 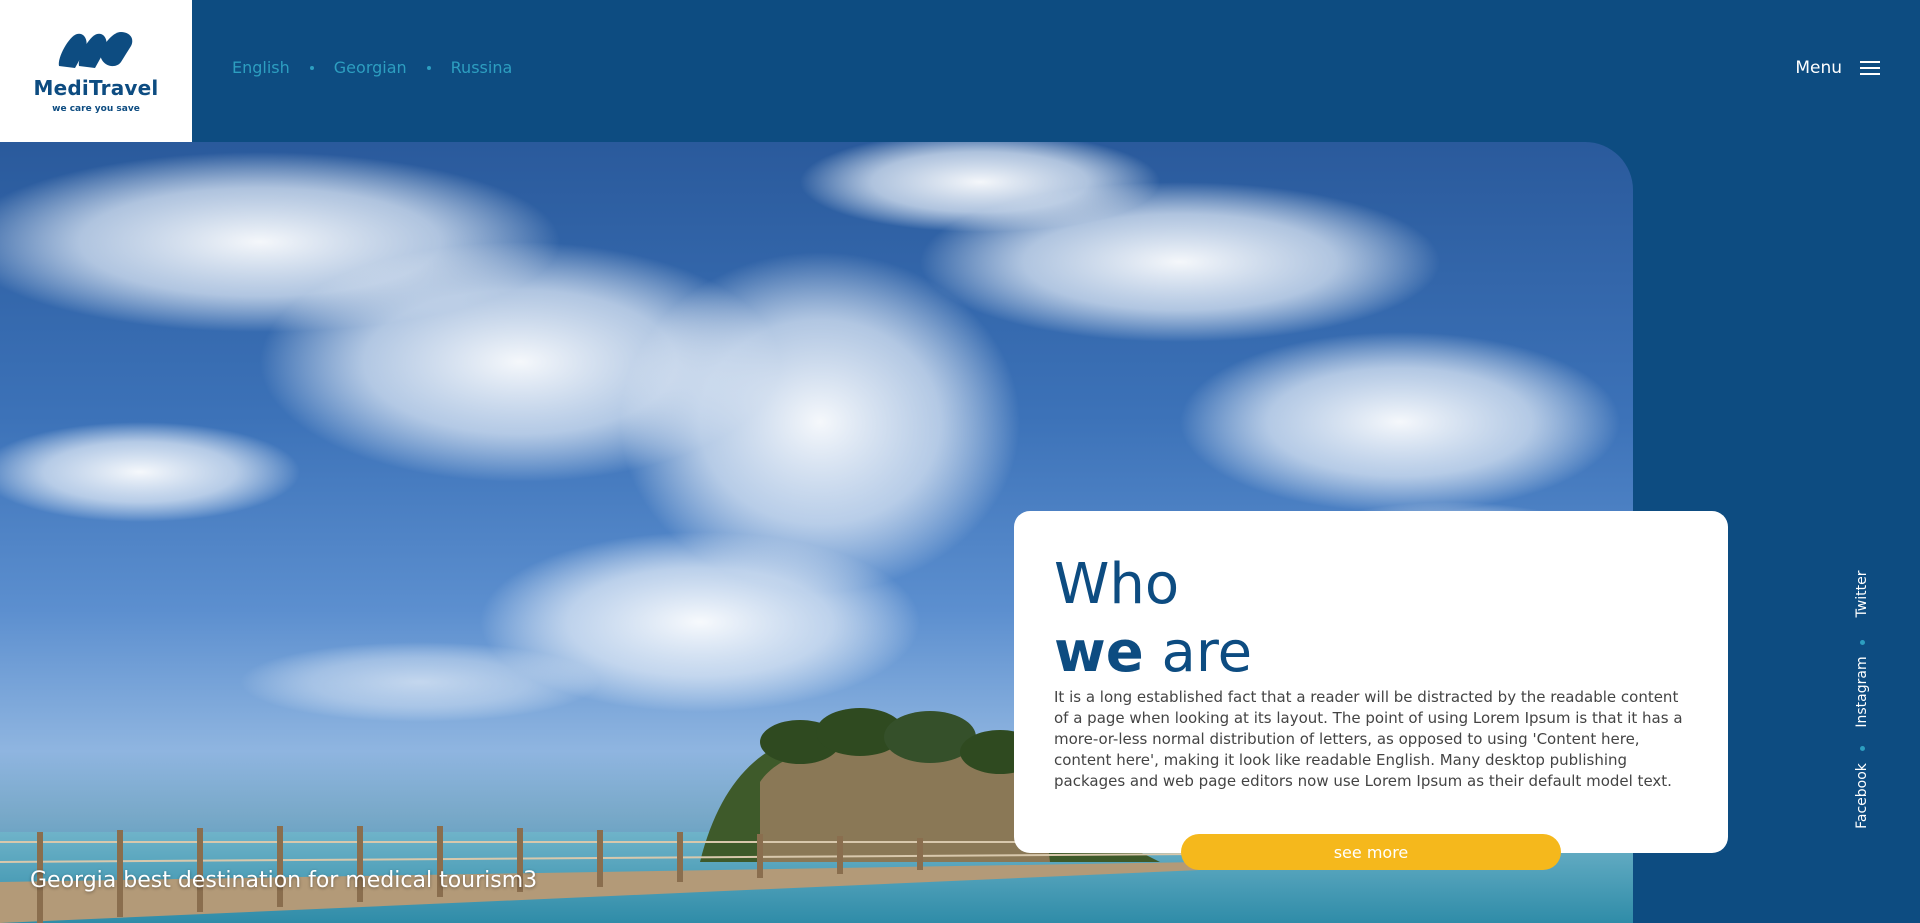 I want to click on brand-tagline: we care you save, so click(x=96, y=109).